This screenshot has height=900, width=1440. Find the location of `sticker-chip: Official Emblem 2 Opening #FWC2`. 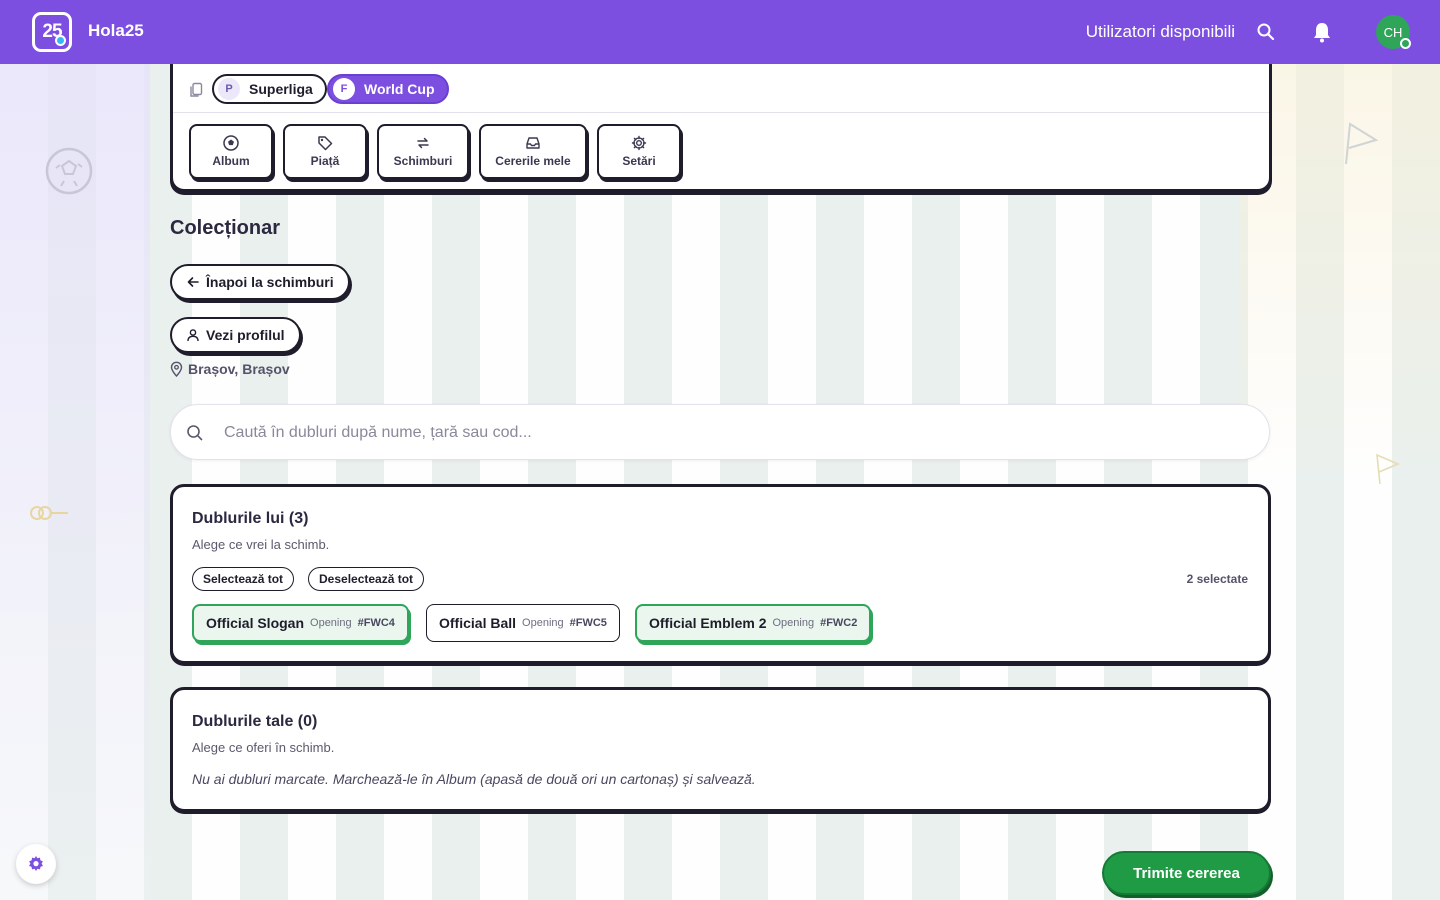

sticker-chip: Official Emblem 2 Opening #FWC2 is located at coordinates (753, 623).